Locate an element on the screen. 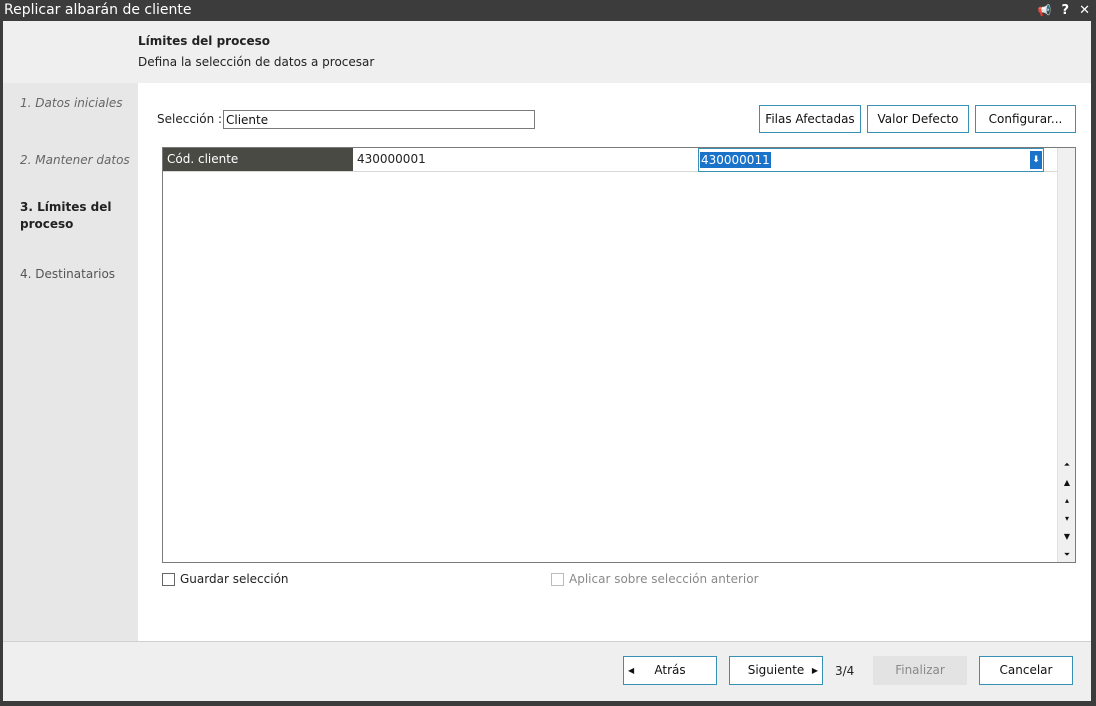  scroll-page-up-icon: ▲ is located at coordinates (1067, 483).